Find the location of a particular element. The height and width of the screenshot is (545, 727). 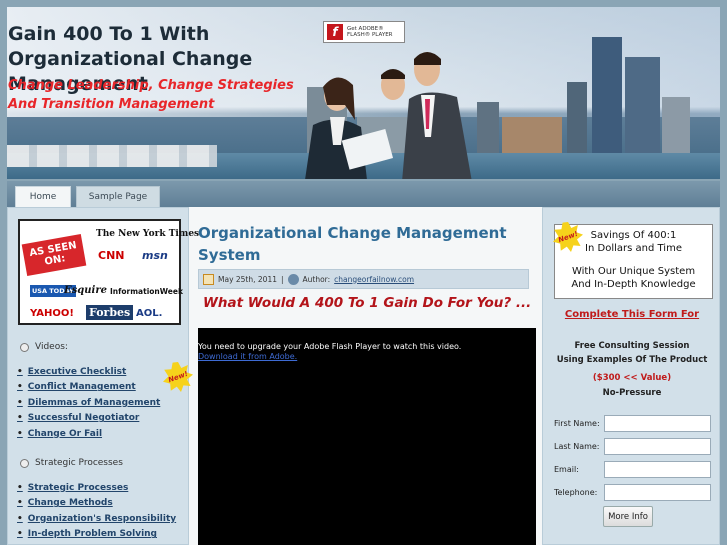

first-name-row: First Name: is located at coordinates (632, 423).